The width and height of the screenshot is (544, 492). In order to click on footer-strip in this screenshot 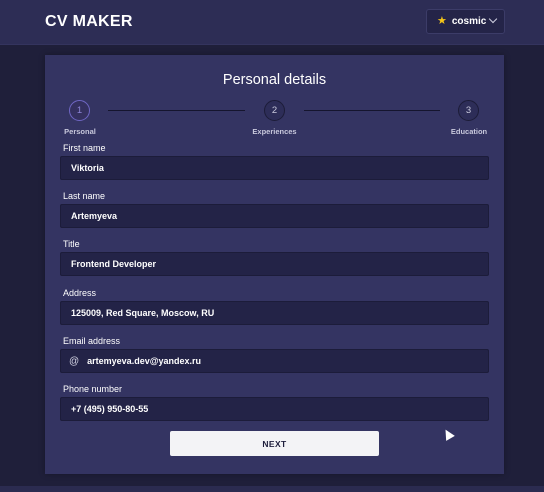, I will do `click(272, 489)`.